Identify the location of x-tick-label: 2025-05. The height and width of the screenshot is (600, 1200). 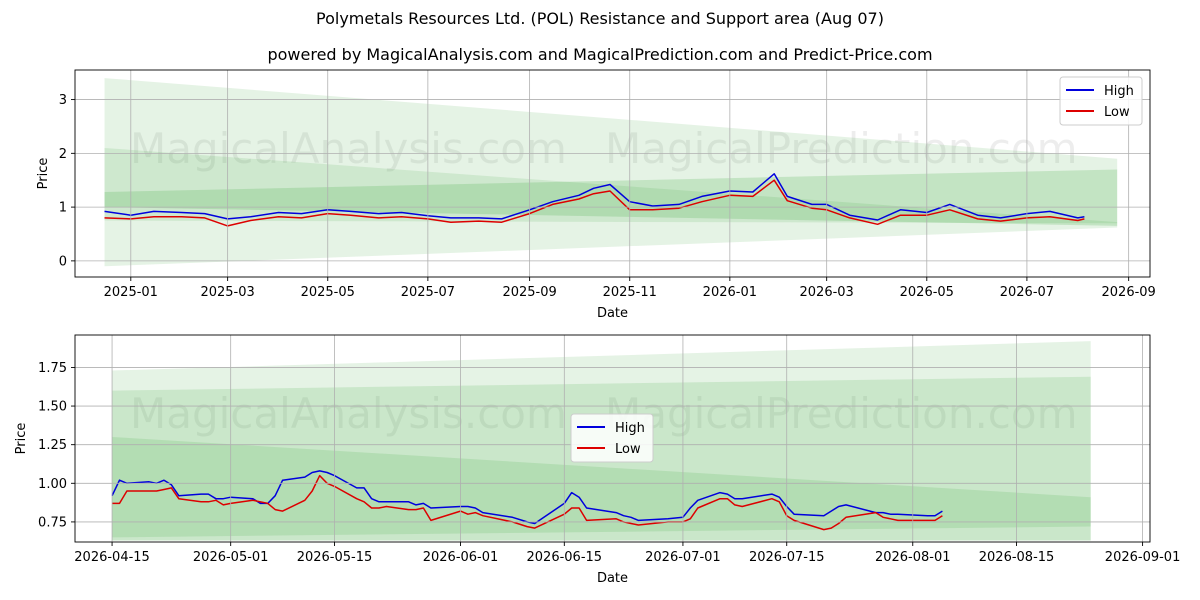
(328, 292).